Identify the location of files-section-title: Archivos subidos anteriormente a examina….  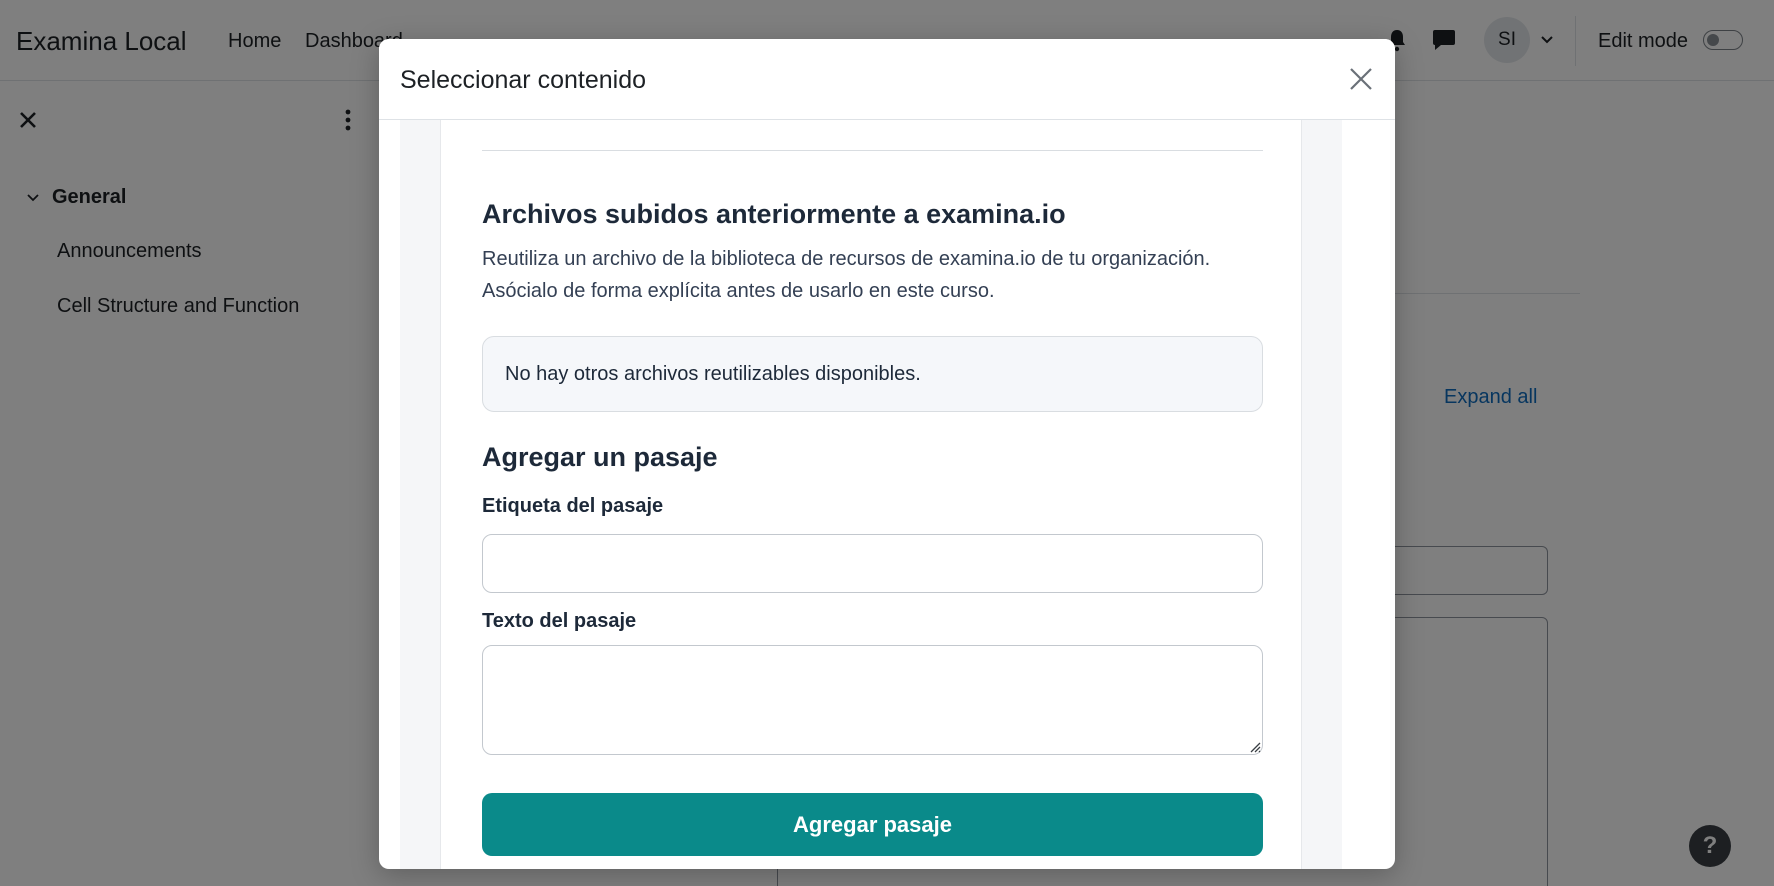
(774, 214).